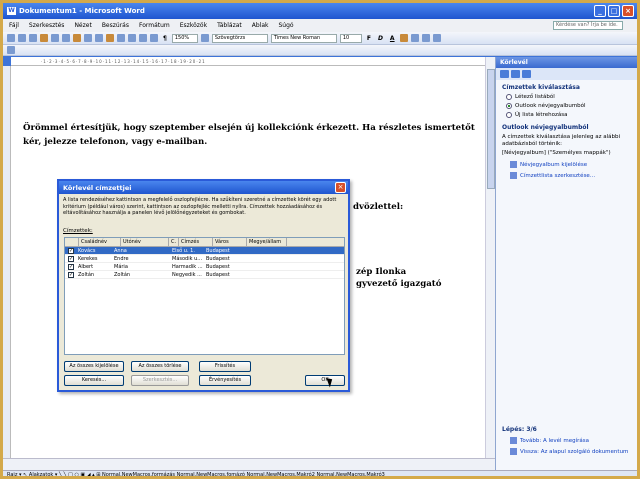 The width and height of the screenshot is (640, 479). What do you see at coordinates (526, 74) in the screenshot?
I see `home-icon` at bounding box center [526, 74].